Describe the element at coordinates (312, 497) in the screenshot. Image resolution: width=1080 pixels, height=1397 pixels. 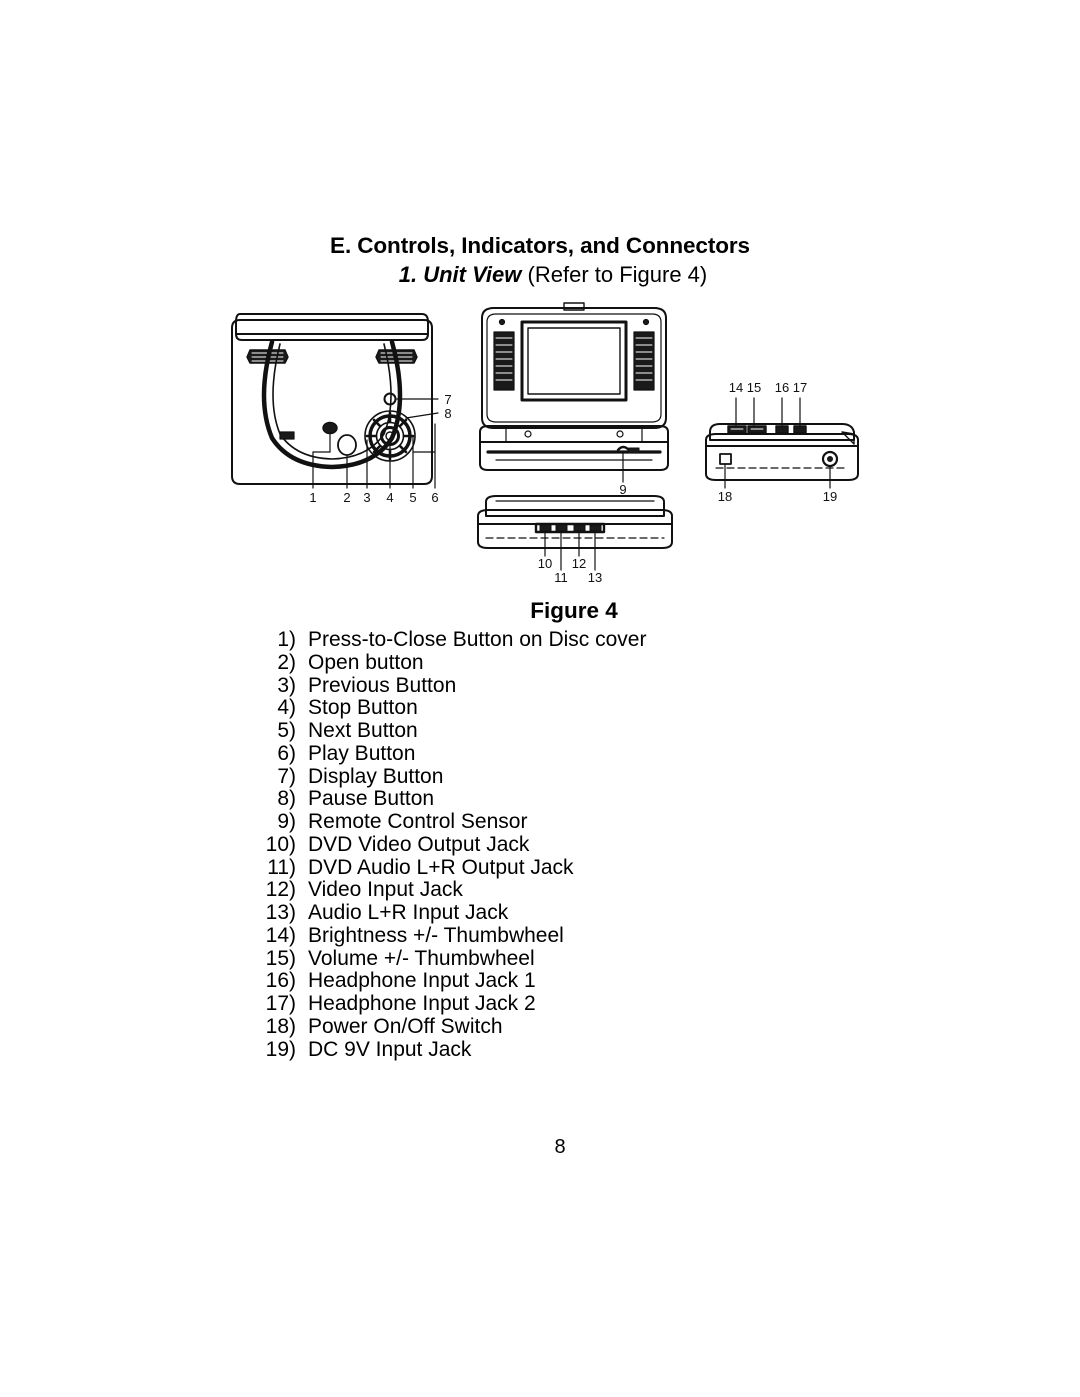
I see `callout-1: 1` at that location.